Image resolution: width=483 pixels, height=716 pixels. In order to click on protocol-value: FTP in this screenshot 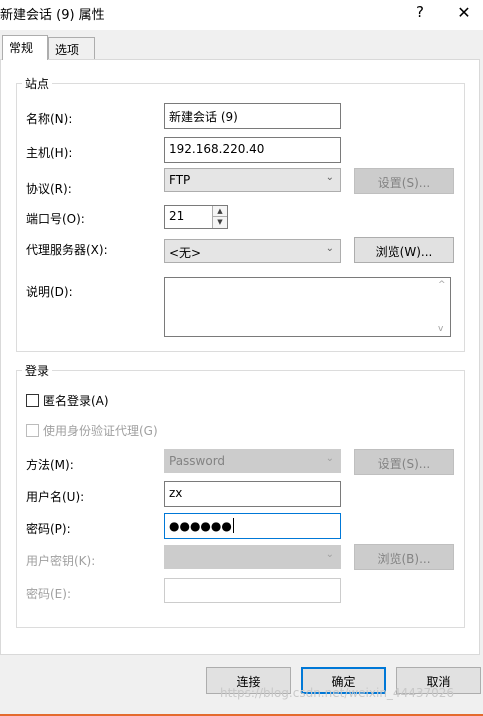, I will do `click(180, 180)`.